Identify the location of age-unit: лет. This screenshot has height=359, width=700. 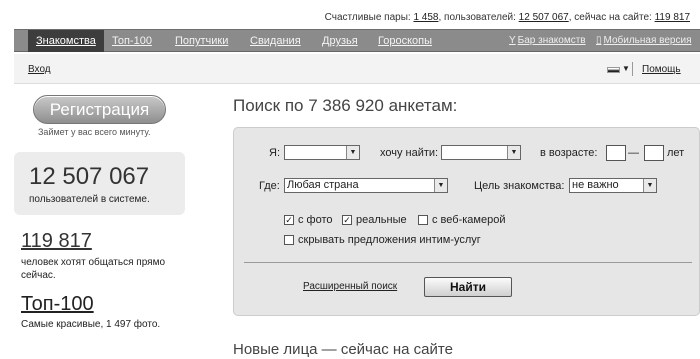
(676, 153).